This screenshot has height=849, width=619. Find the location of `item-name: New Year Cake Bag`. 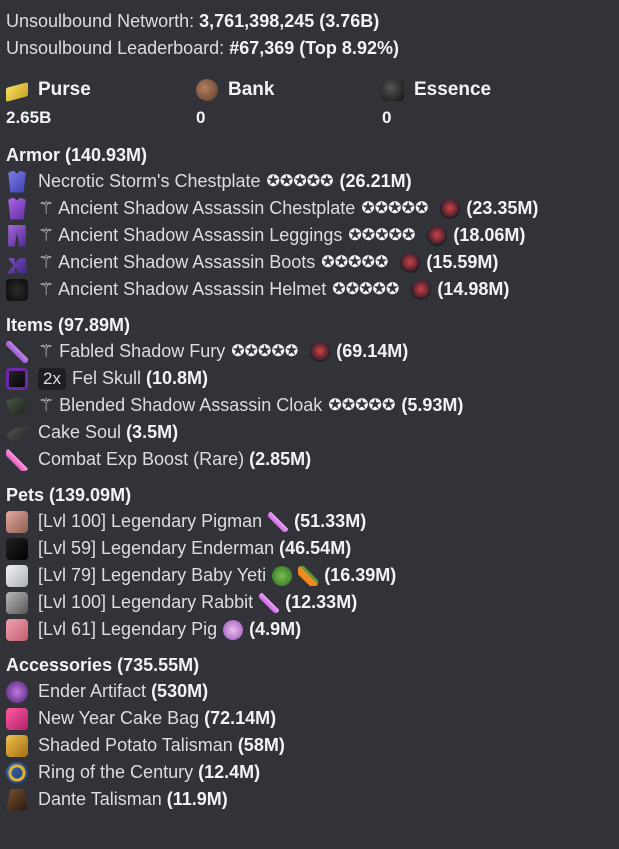

item-name: New Year Cake Bag is located at coordinates (119, 718).